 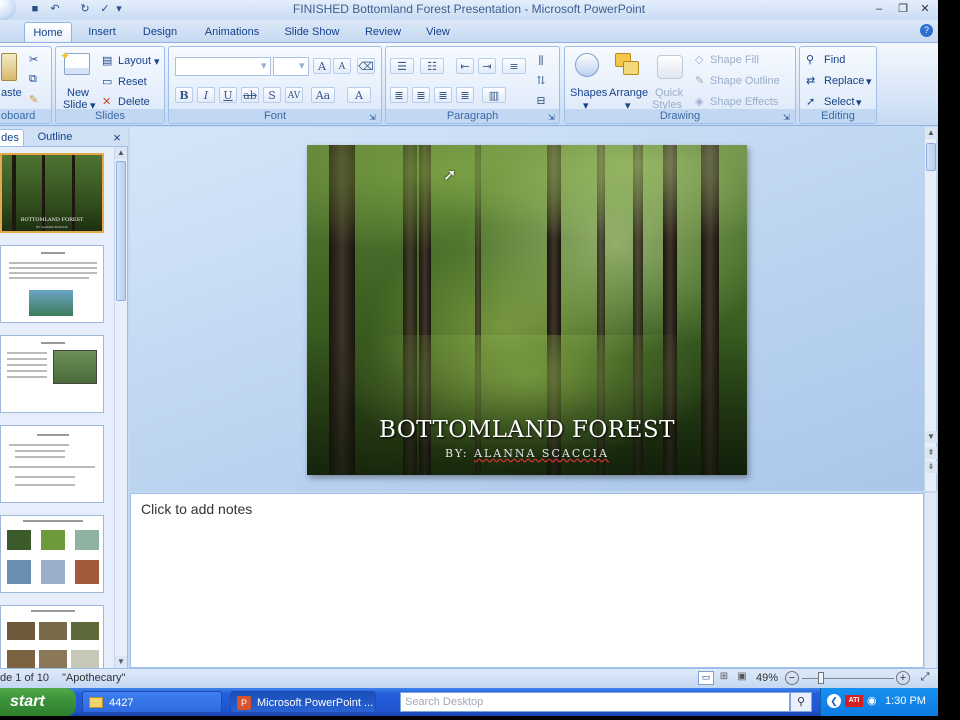 I want to click on new-slide-label: New, so click(x=78, y=93).